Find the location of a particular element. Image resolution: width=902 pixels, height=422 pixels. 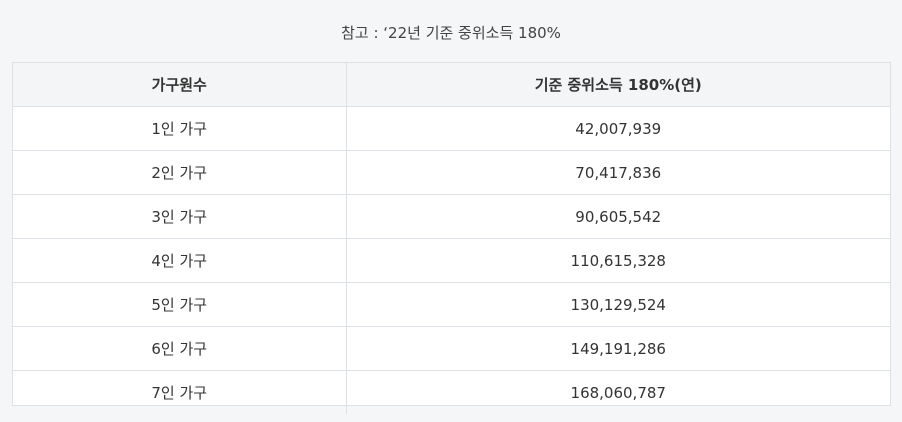

household-size-cell: 4인 가구 is located at coordinates (180, 260).